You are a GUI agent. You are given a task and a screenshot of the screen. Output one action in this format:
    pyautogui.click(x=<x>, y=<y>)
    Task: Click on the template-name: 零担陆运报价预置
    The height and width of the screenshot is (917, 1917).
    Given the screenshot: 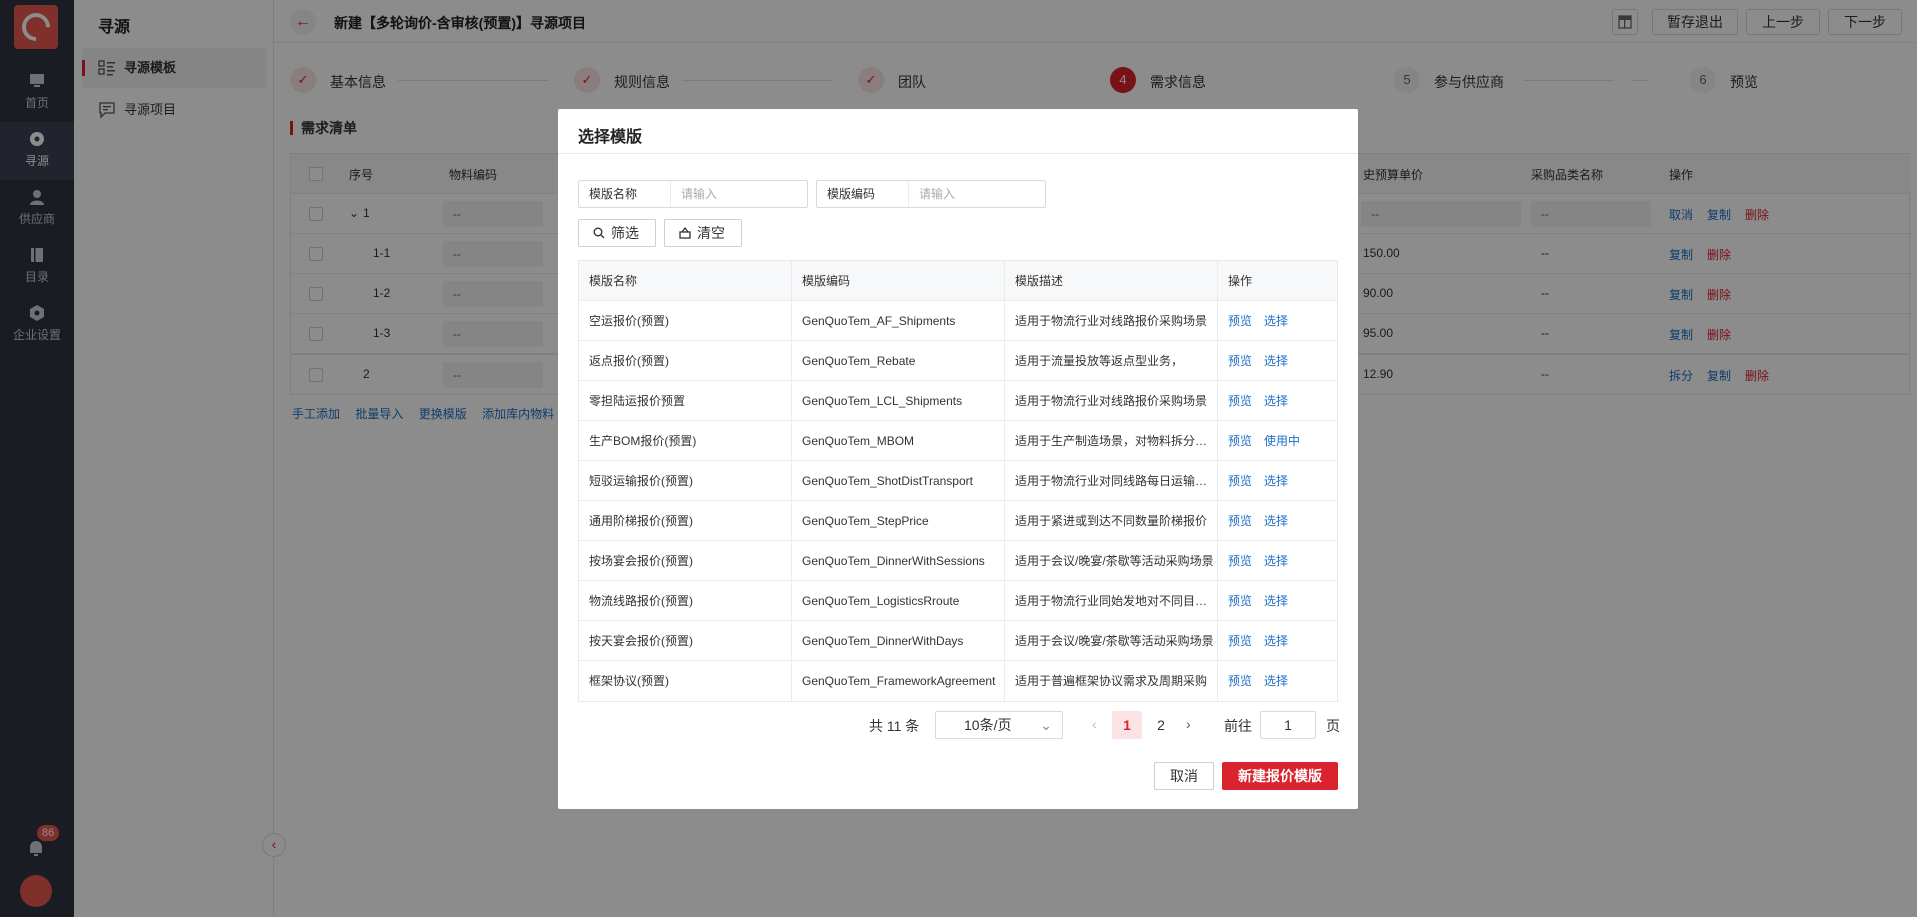 What is the action you would take?
    pyautogui.click(x=685, y=401)
    